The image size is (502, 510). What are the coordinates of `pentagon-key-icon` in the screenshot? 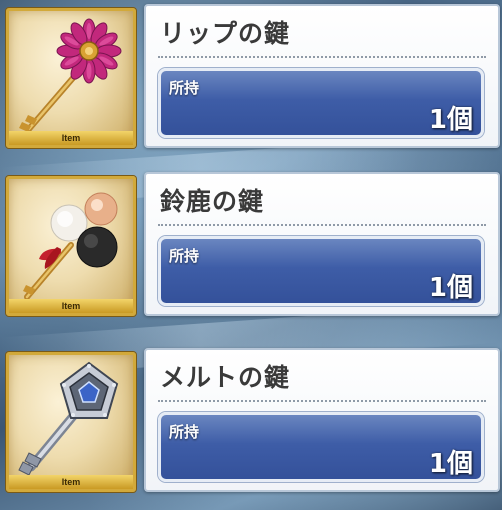 It's located at (68, 418).